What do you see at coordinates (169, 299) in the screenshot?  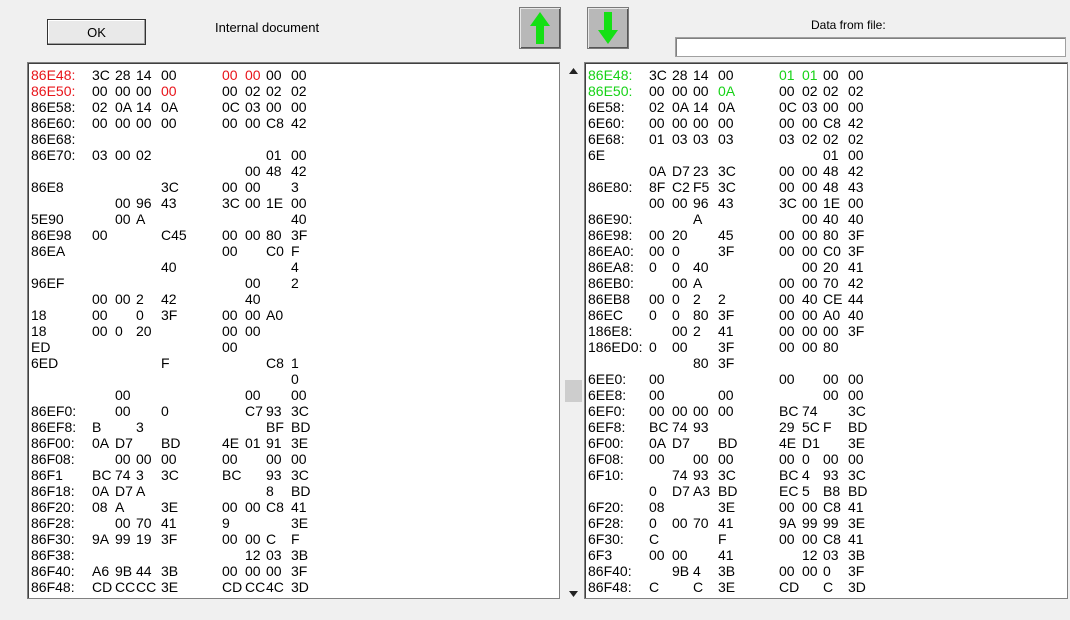 I see `hex-byte: 42` at bounding box center [169, 299].